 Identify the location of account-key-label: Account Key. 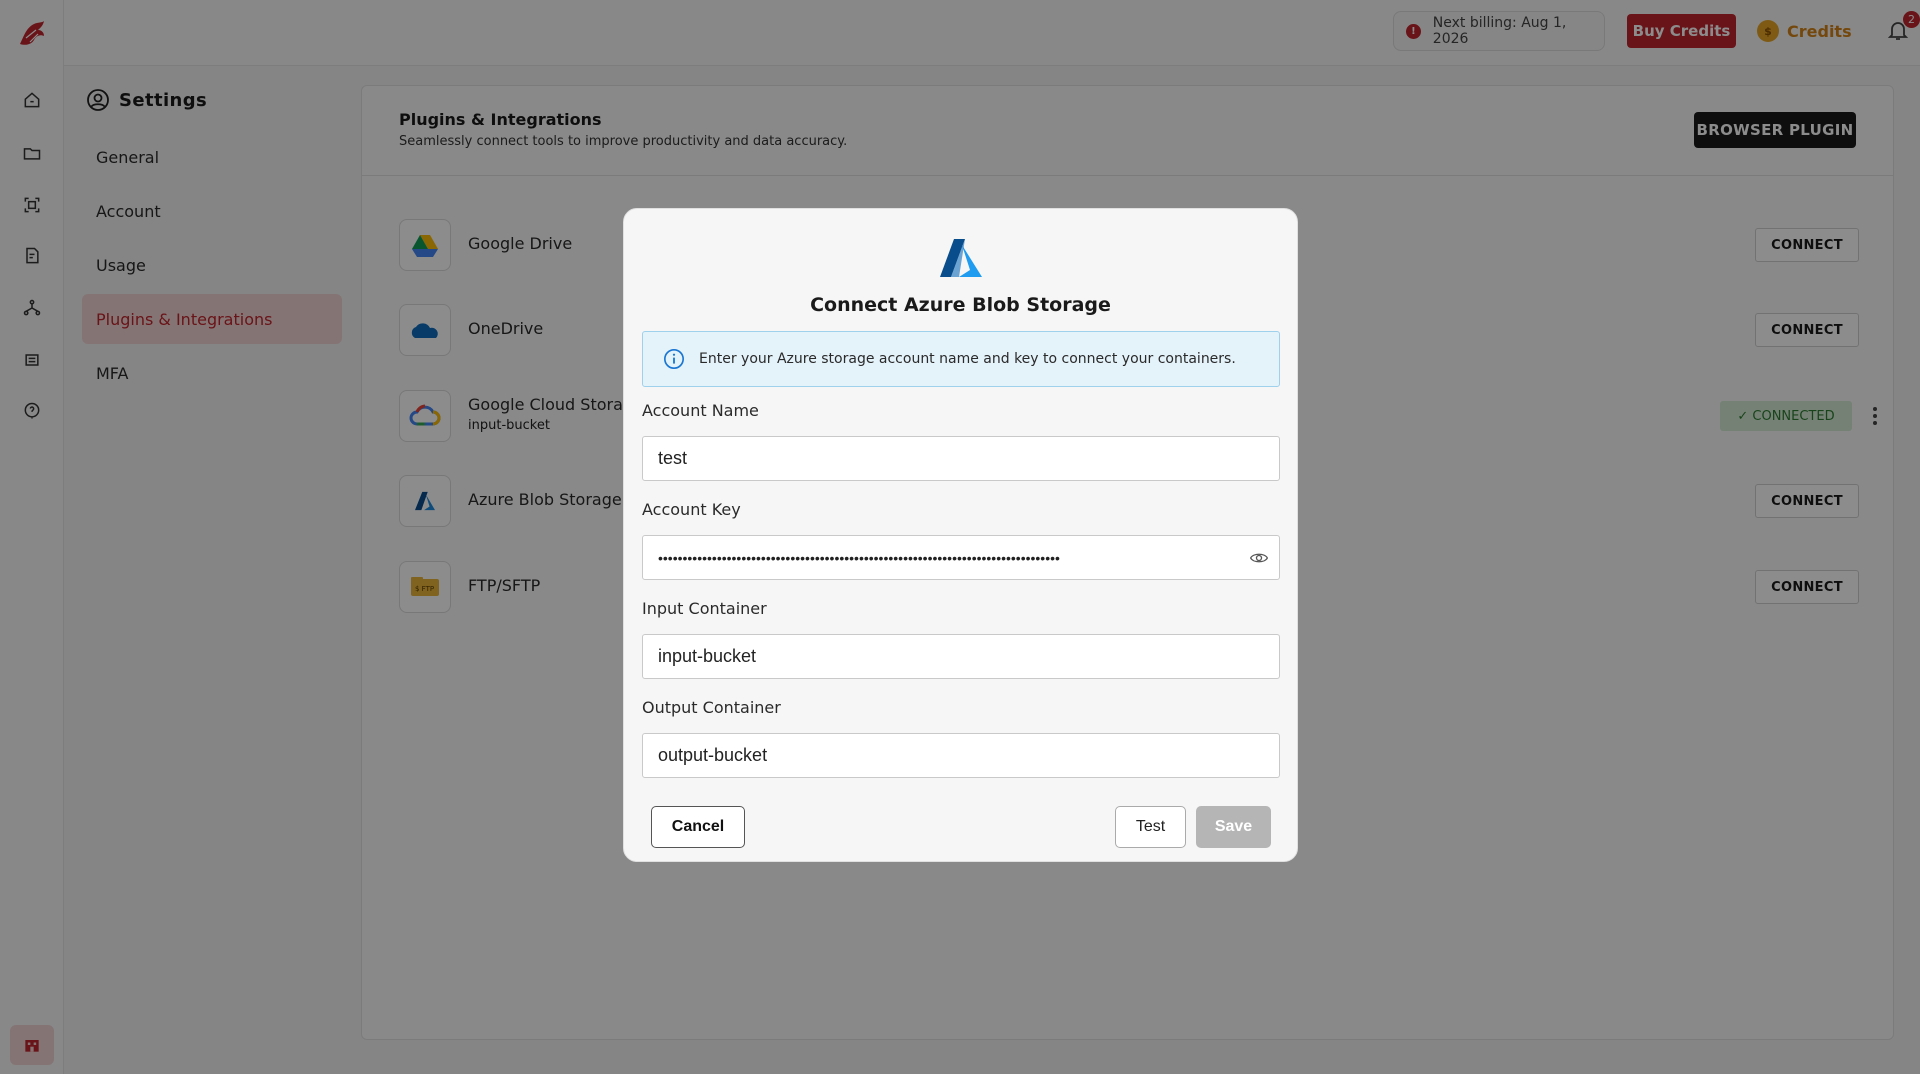
(691, 509).